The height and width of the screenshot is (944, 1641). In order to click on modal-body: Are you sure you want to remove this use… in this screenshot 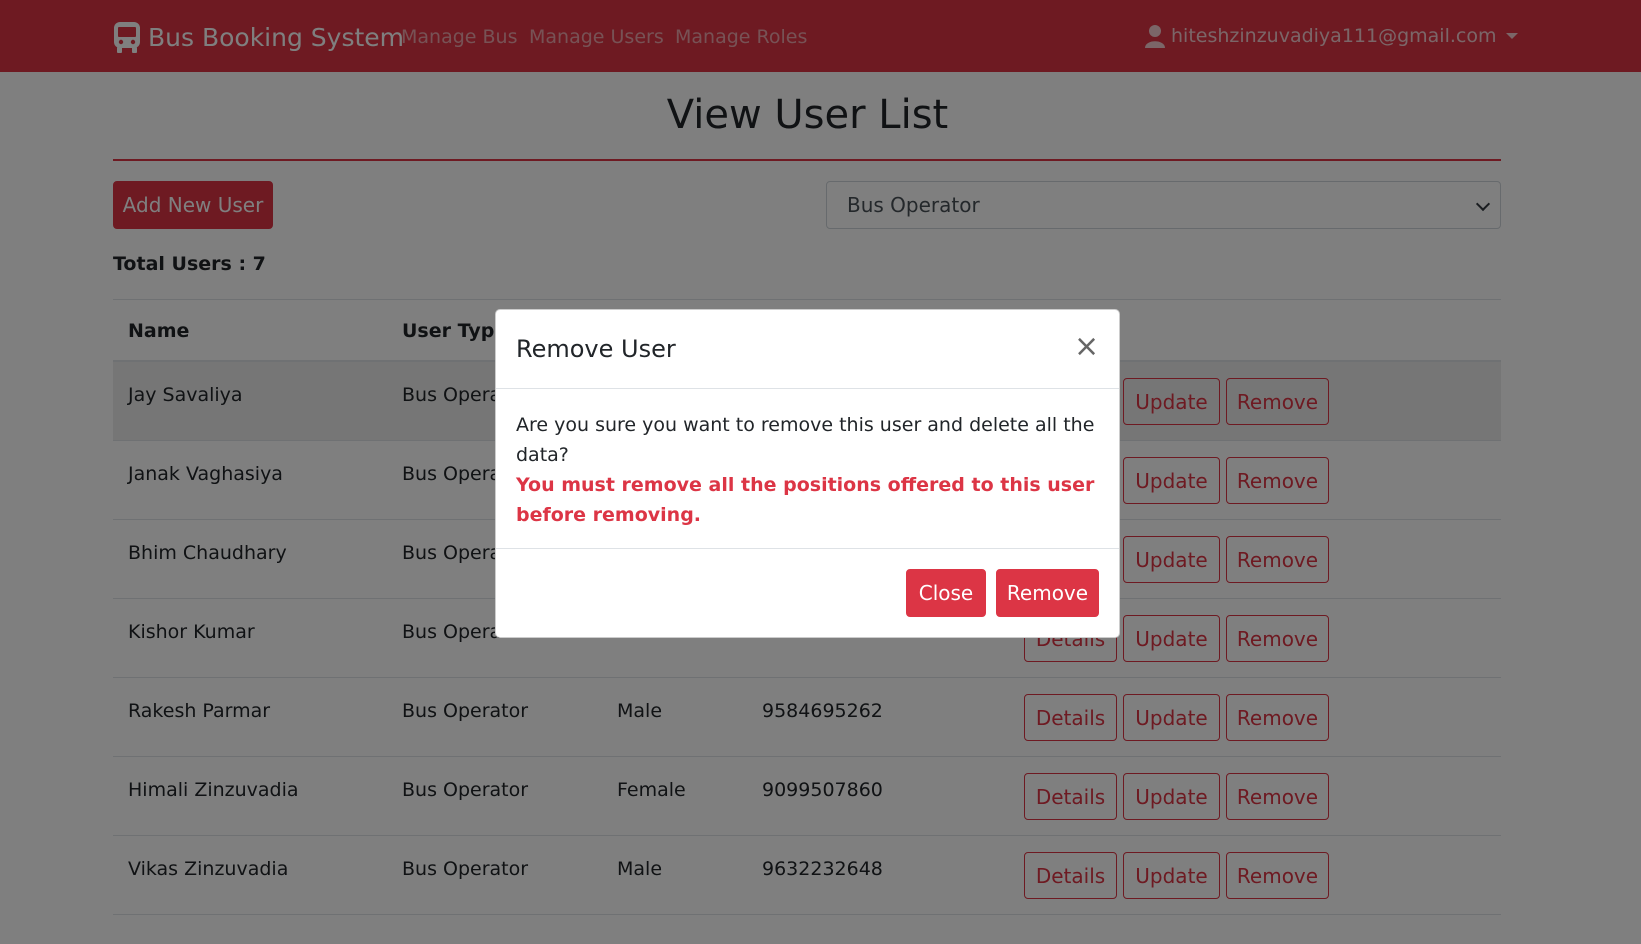, I will do `click(808, 470)`.